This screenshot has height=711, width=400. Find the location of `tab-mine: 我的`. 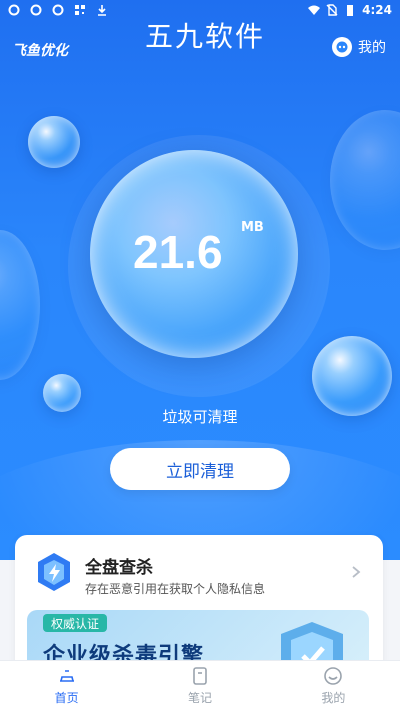

tab-mine: 我的 is located at coordinates (333, 686).